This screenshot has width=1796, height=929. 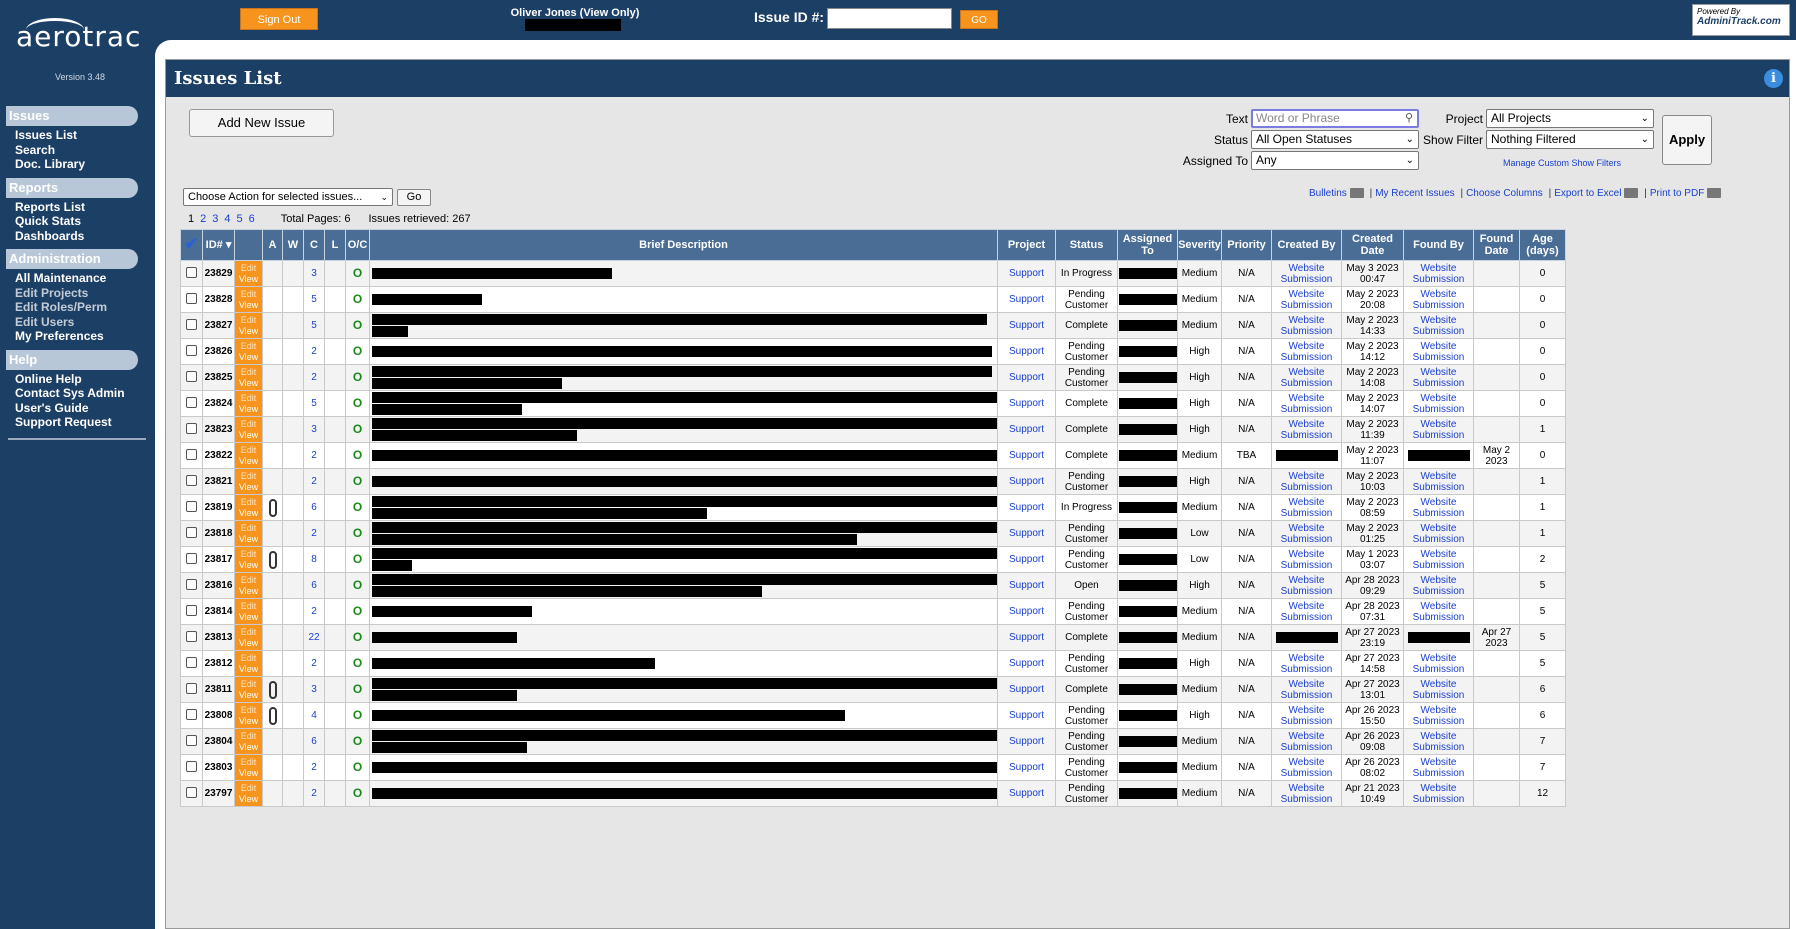 What do you see at coordinates (82, 278) in the screenshot?
I see `sidebar-item-all-maintenance: All Maintenance` at bounding box center [82, 278].